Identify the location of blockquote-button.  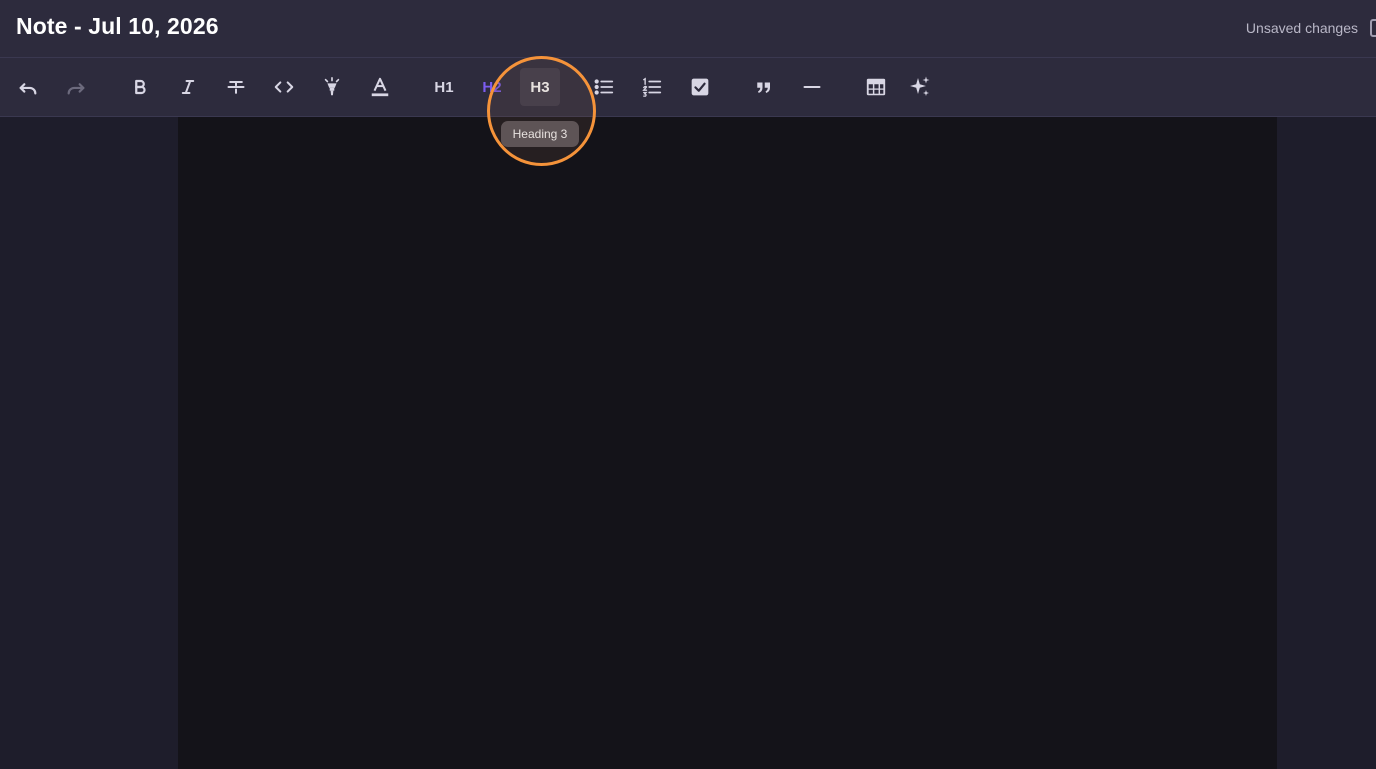
(764, 87).